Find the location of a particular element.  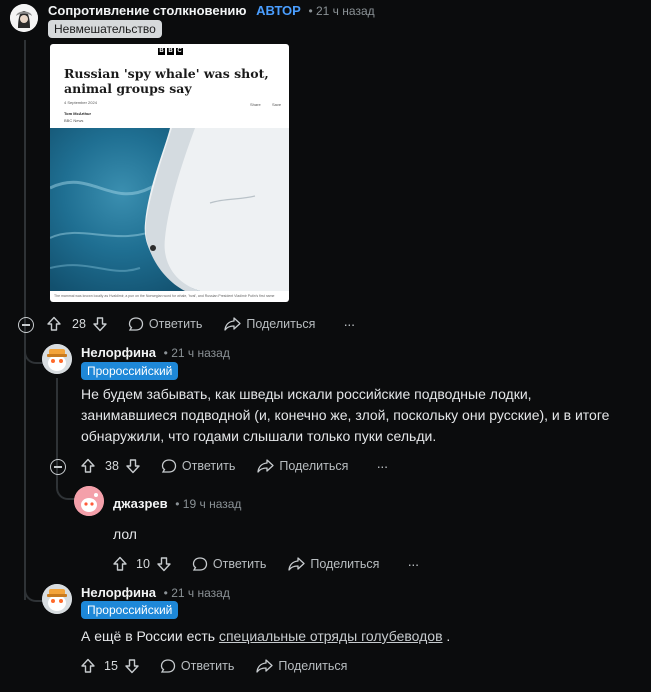

comment-actions: 38 Ответить Поделиться ··· is located at coordinates (234, 466).